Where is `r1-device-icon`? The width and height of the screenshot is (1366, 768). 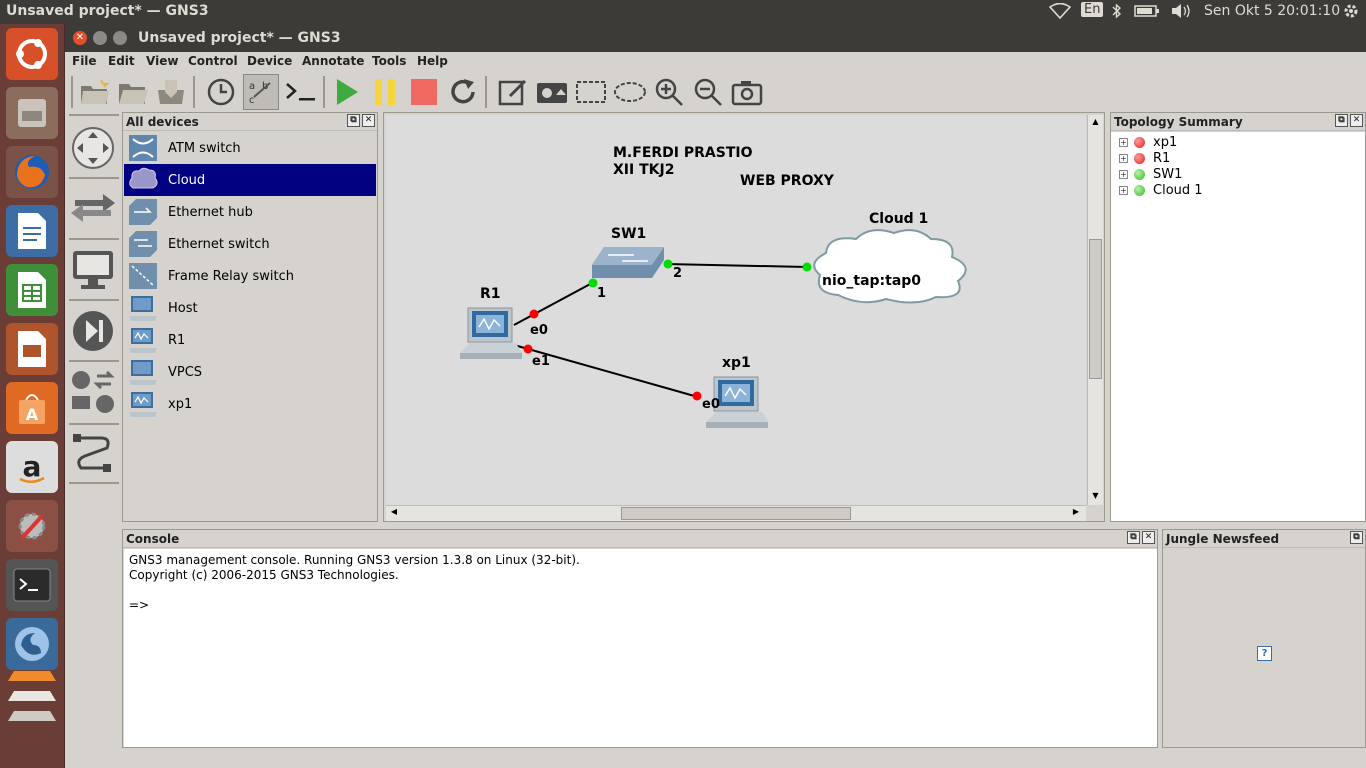 r1-device-icon is located at coordinates (491, 333).